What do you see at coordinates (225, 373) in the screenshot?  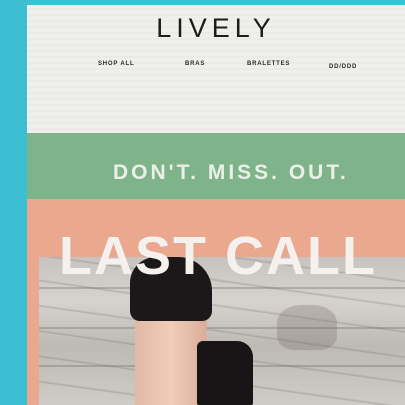 I see `photo-shoe-heel` at bounding box center [225, 373].